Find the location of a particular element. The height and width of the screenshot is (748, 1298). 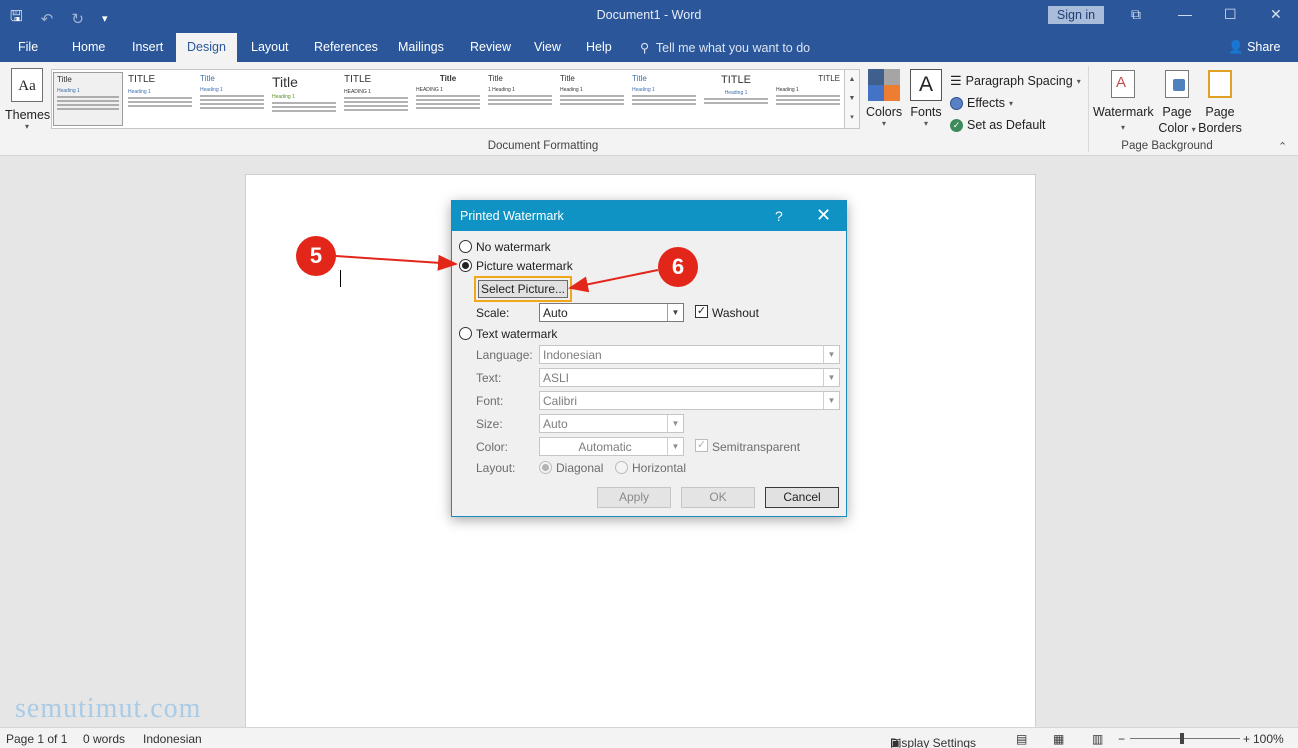

scale-select: Auto ▼ is located at coordinates (611, 312).